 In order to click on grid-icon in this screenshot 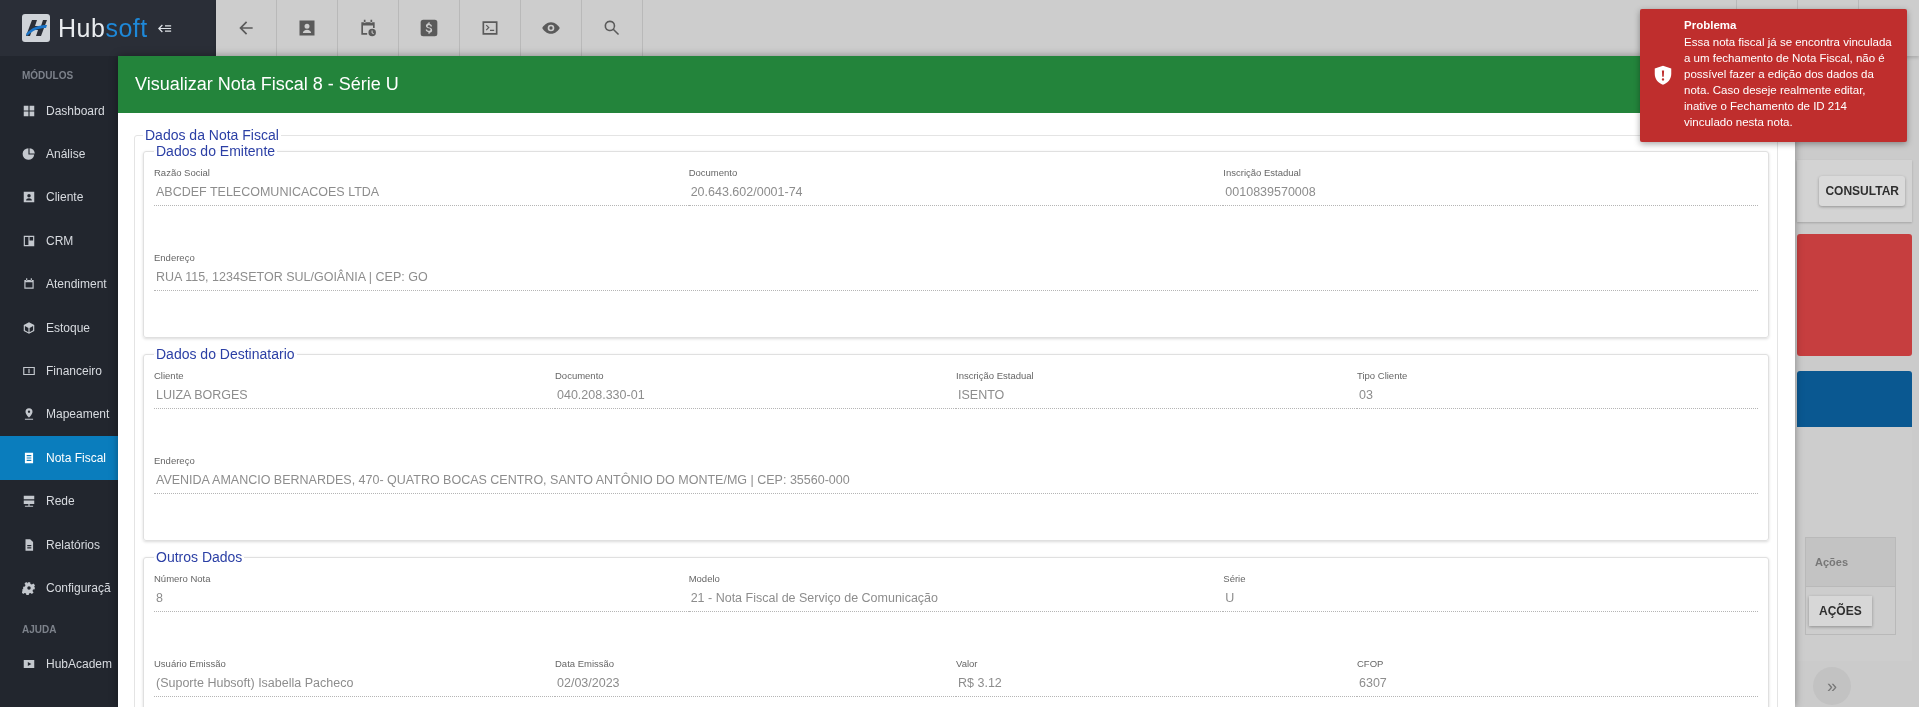, I will do `click(29, 110)`.